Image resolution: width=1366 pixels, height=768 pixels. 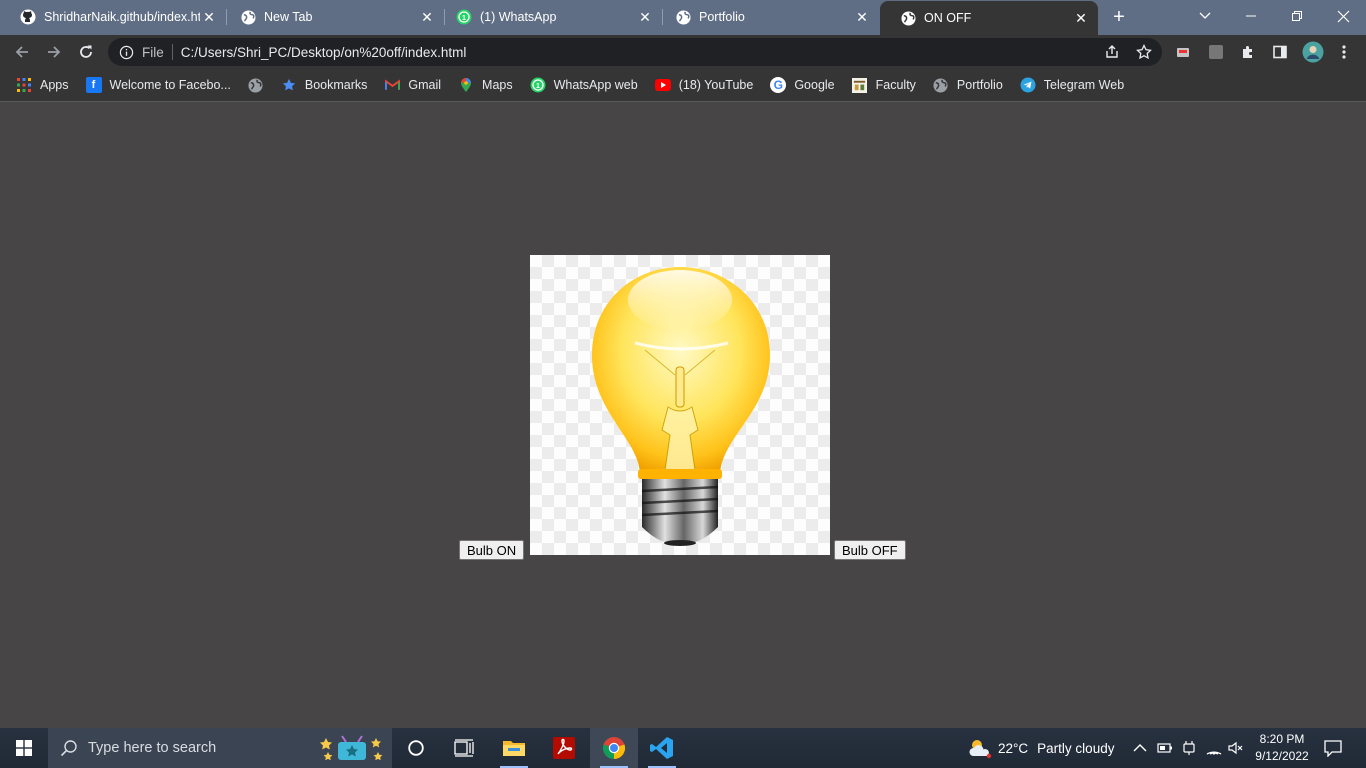 I want to click on start-button, so click(x=24, y=748).